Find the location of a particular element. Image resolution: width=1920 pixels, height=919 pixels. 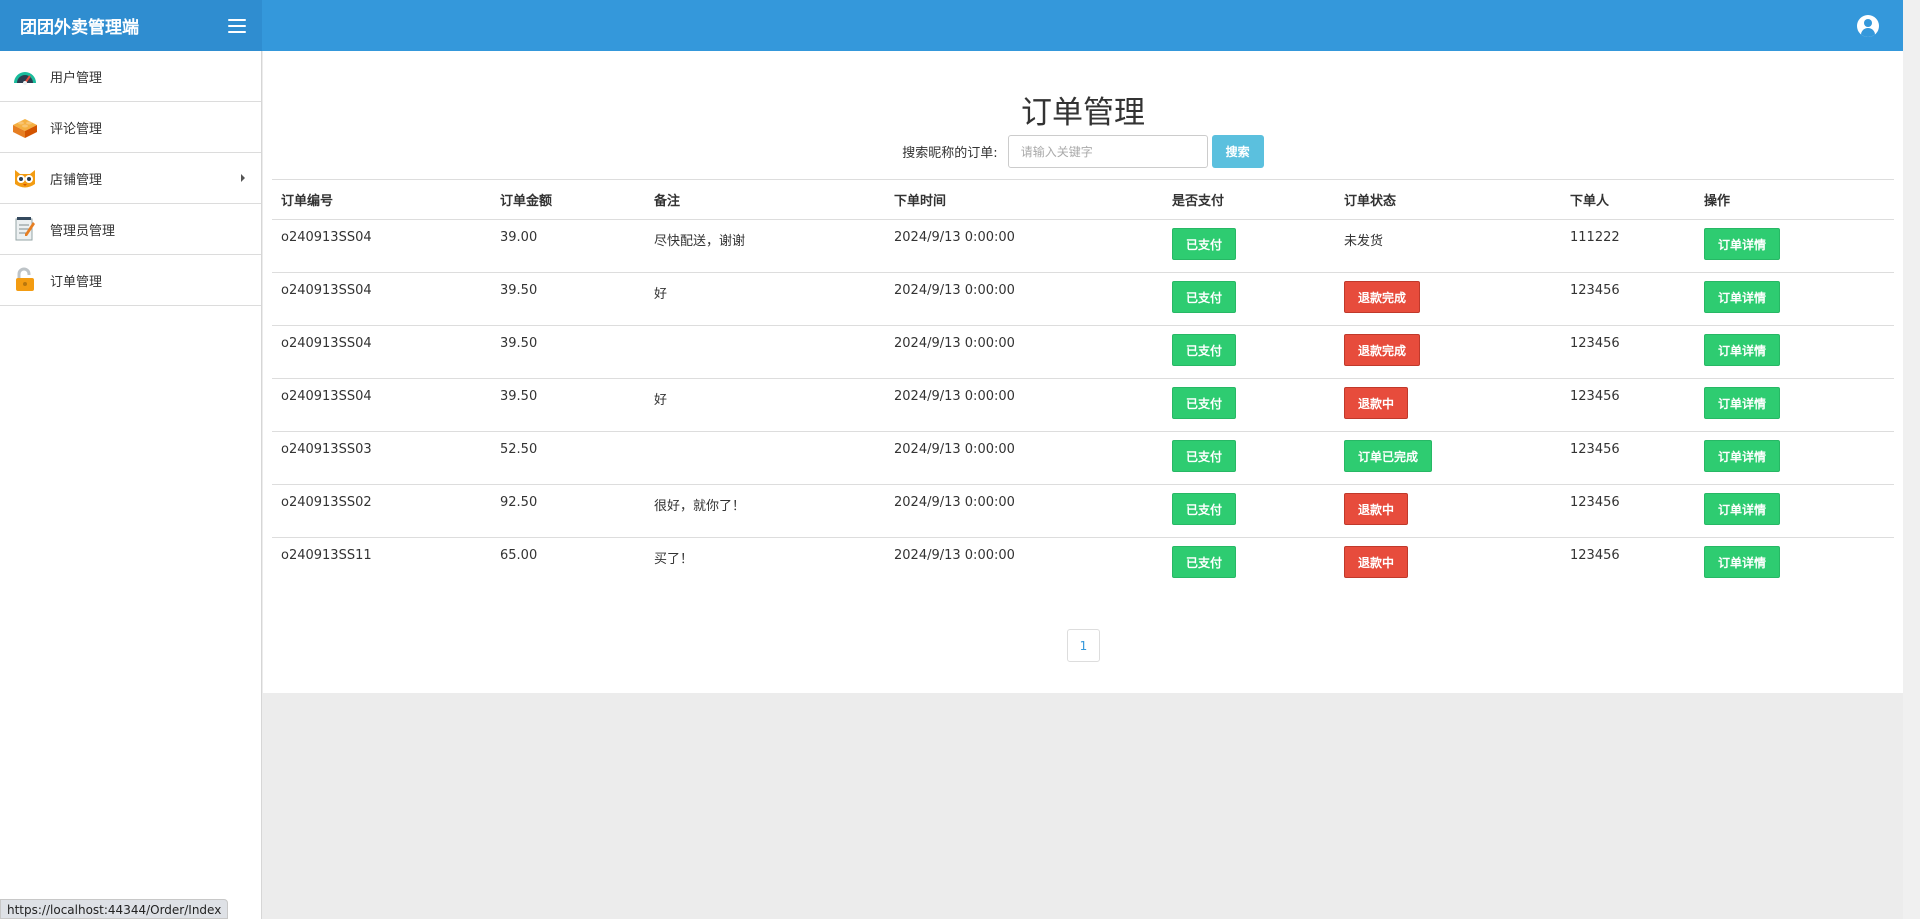

sidebar-item-label: 评论管理 is located at coordinates (76, 129).